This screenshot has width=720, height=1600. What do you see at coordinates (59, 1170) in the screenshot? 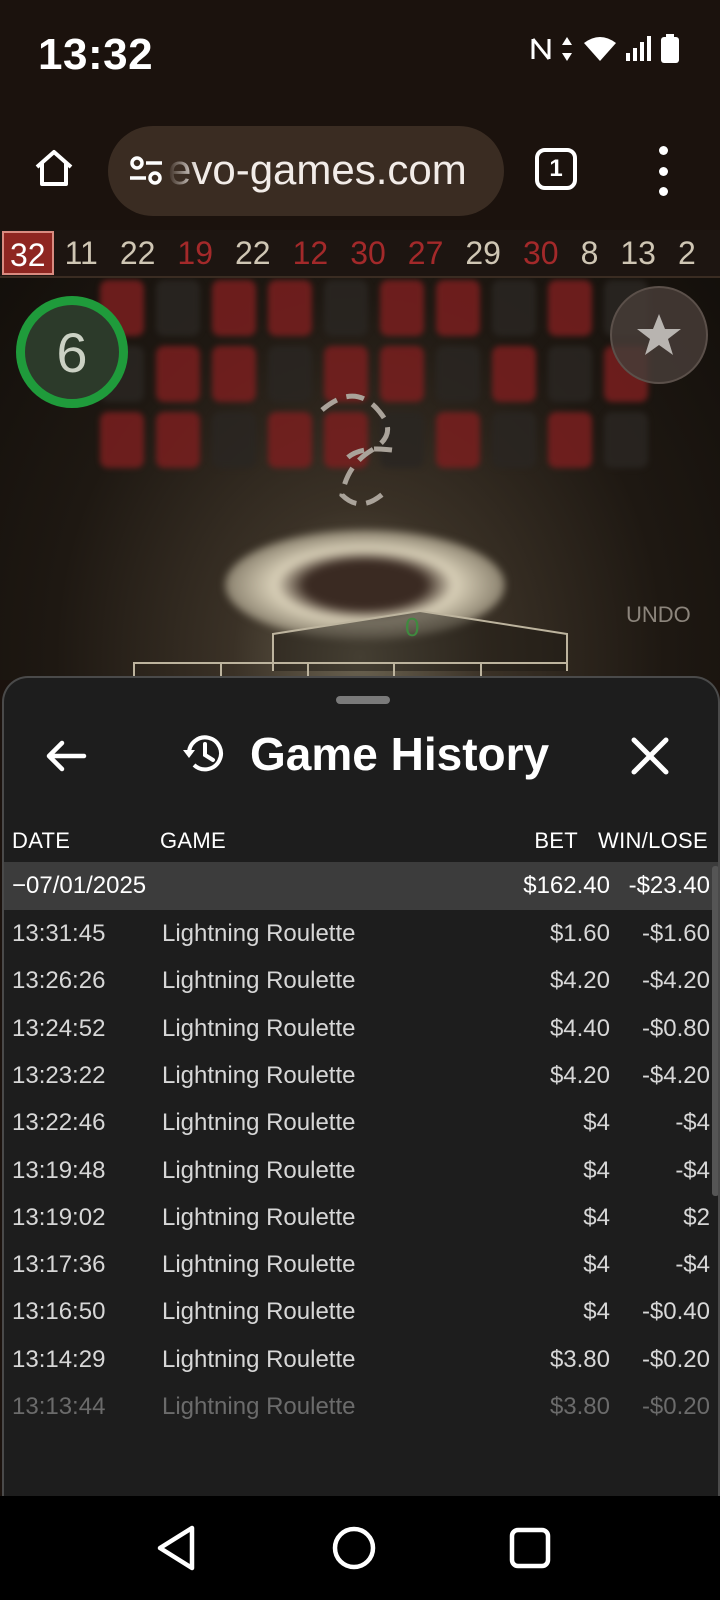
I see `history-row-time: 13:19:48` at bounding box center [59, 1170].